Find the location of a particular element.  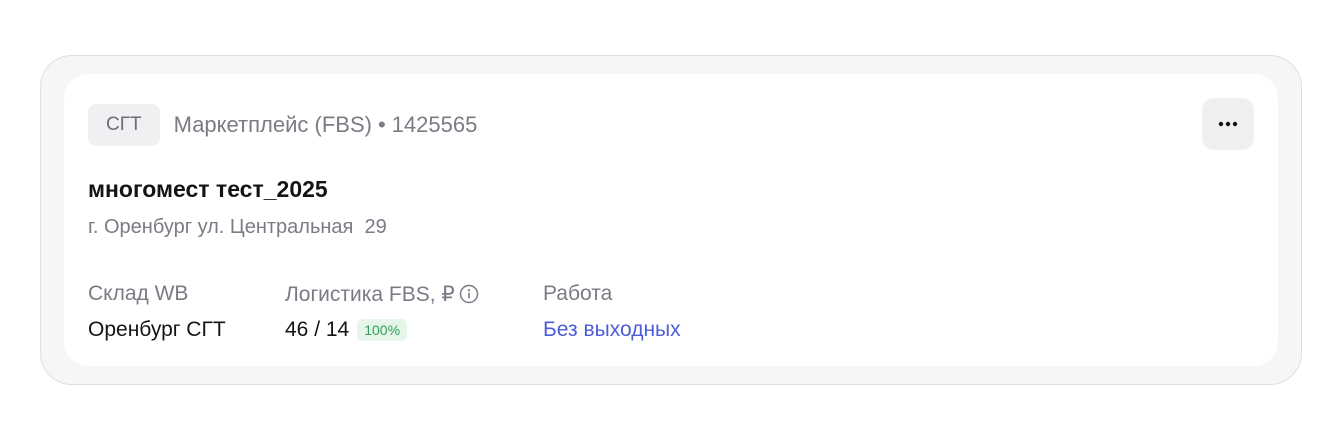

warehouse-id: 1425565 is located at coordinates (434, 124).